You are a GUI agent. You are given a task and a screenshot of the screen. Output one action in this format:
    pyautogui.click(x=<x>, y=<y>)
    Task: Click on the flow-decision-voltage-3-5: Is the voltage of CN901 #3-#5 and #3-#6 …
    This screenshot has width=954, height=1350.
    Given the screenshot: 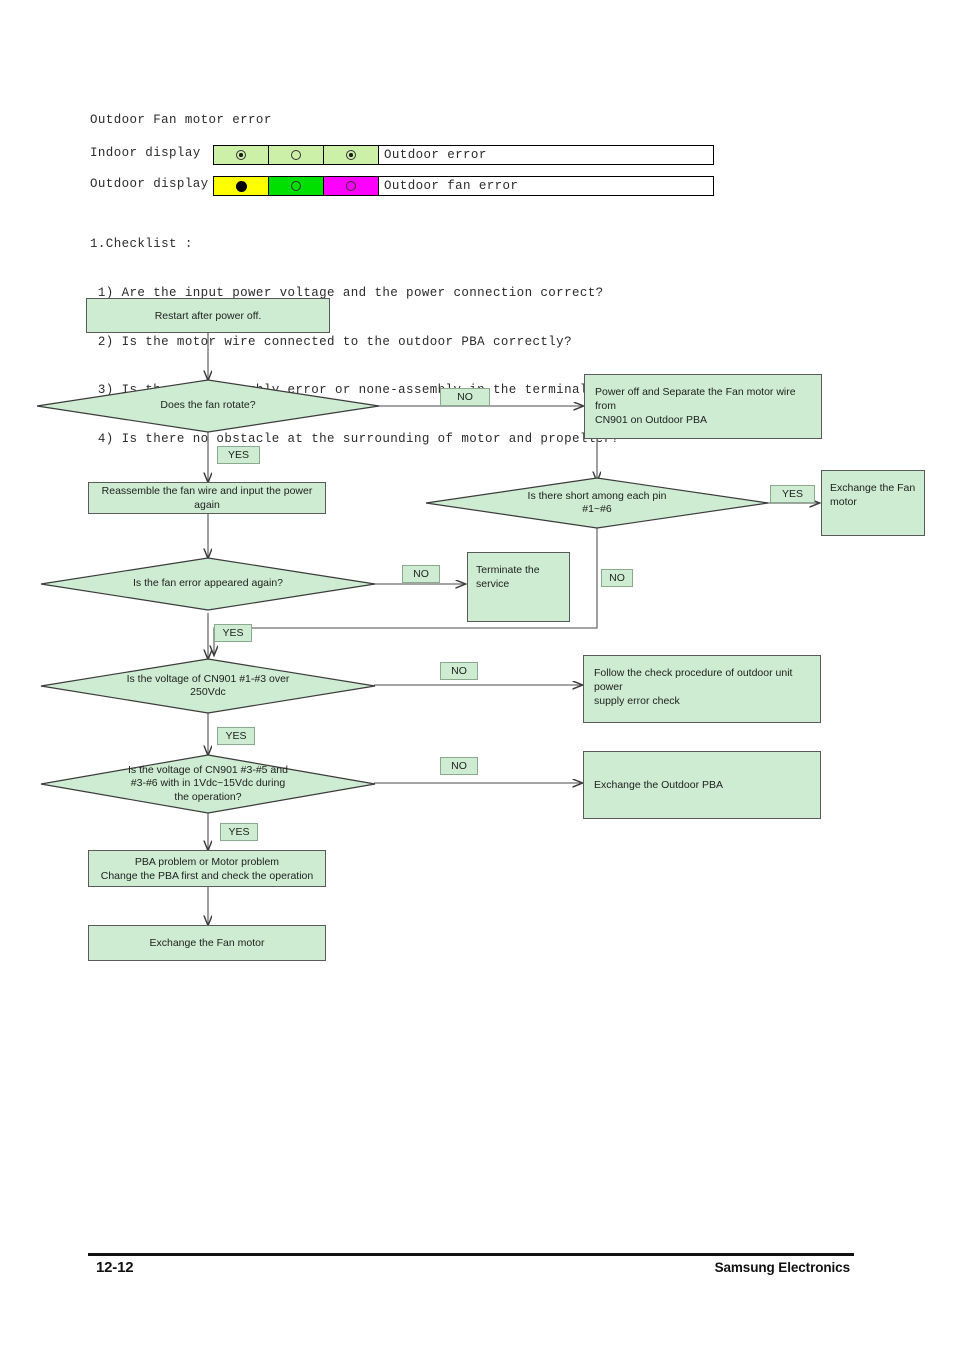 What is the action you would take?
    pyautogui.click(x=208, y=784)
    